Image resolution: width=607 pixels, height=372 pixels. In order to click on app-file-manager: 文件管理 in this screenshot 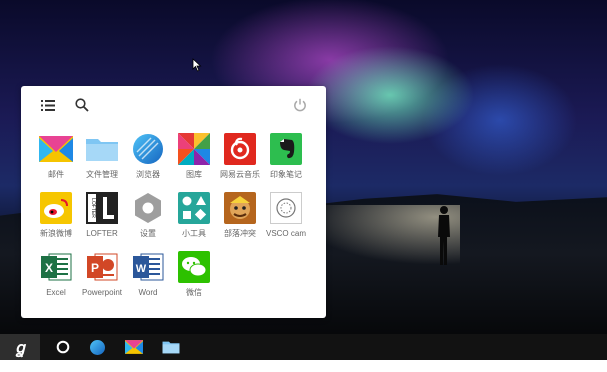, I will do `click(102, 161)`.